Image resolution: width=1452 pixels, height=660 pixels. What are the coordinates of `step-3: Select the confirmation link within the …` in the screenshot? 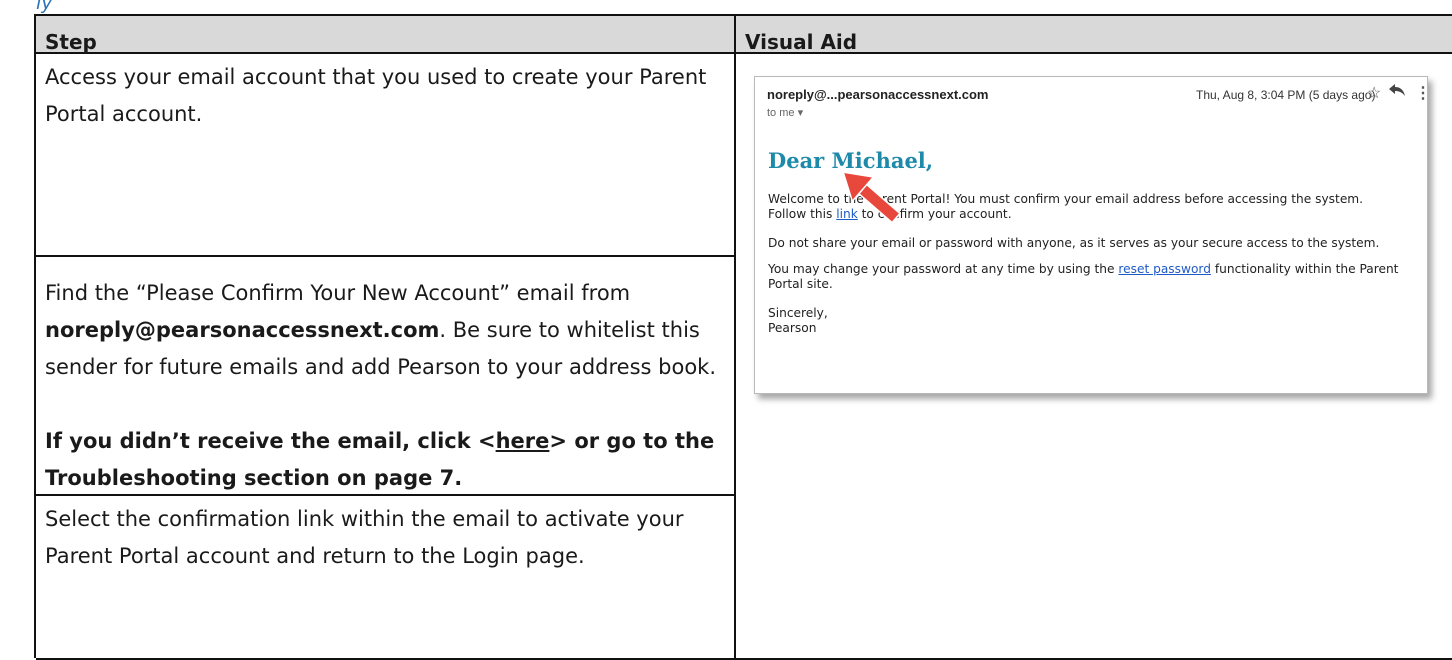 It's located at (386, 578).